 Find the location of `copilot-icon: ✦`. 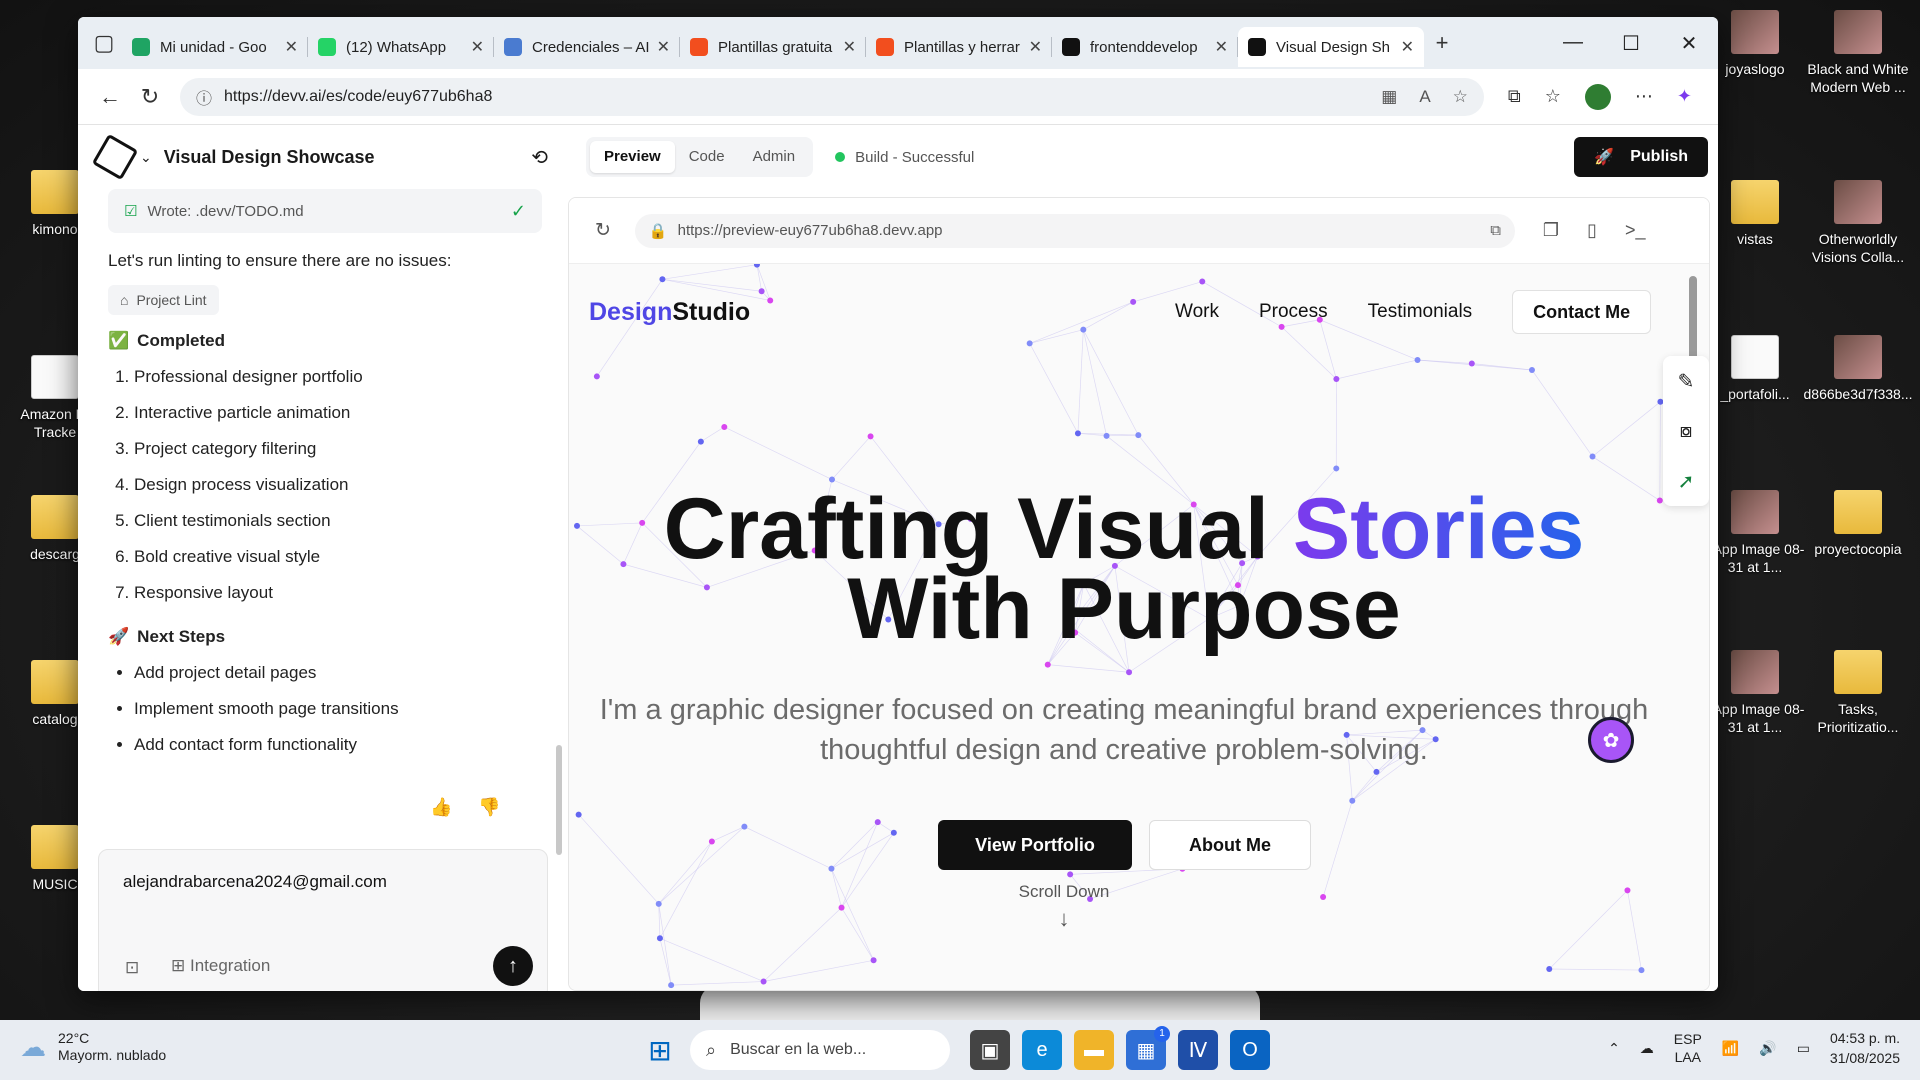

copilot-icon: ✦ is located at coordinates (1684, 96).